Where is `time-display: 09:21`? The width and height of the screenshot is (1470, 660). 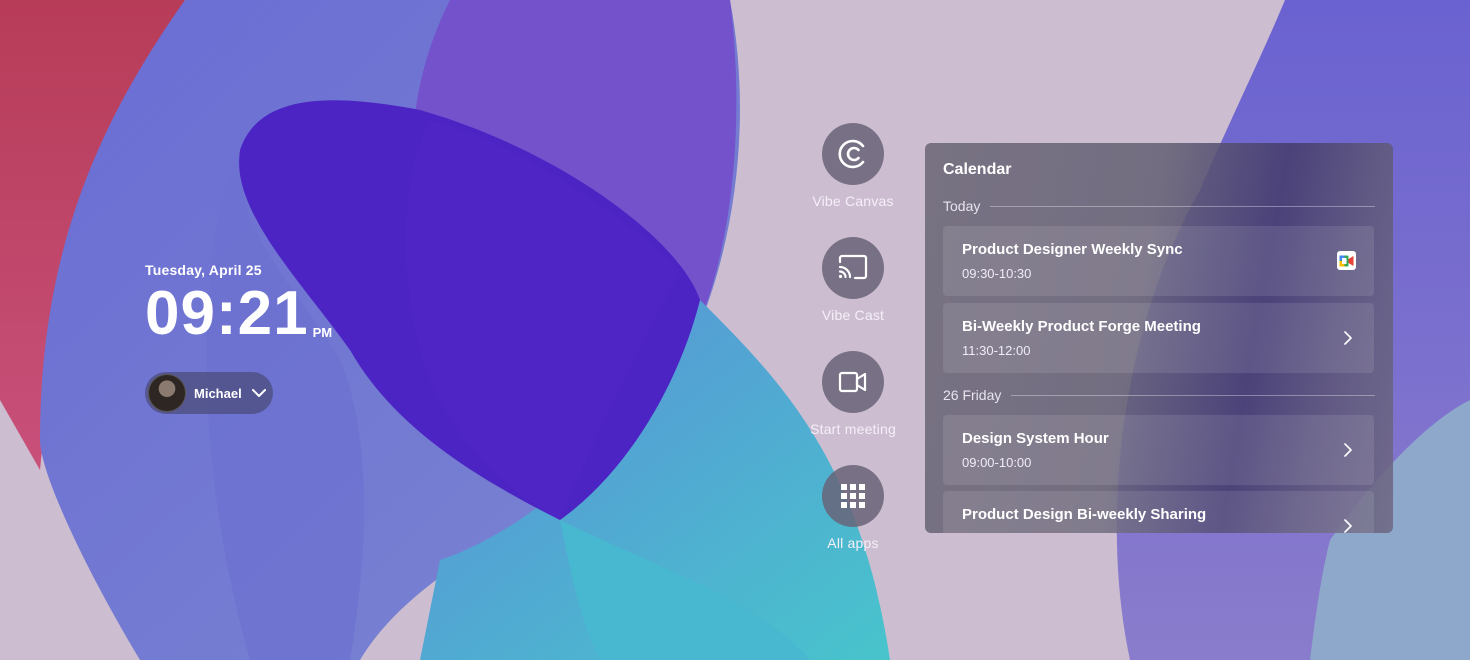
time-display: 09:21 is located at coordinates (227, 313).